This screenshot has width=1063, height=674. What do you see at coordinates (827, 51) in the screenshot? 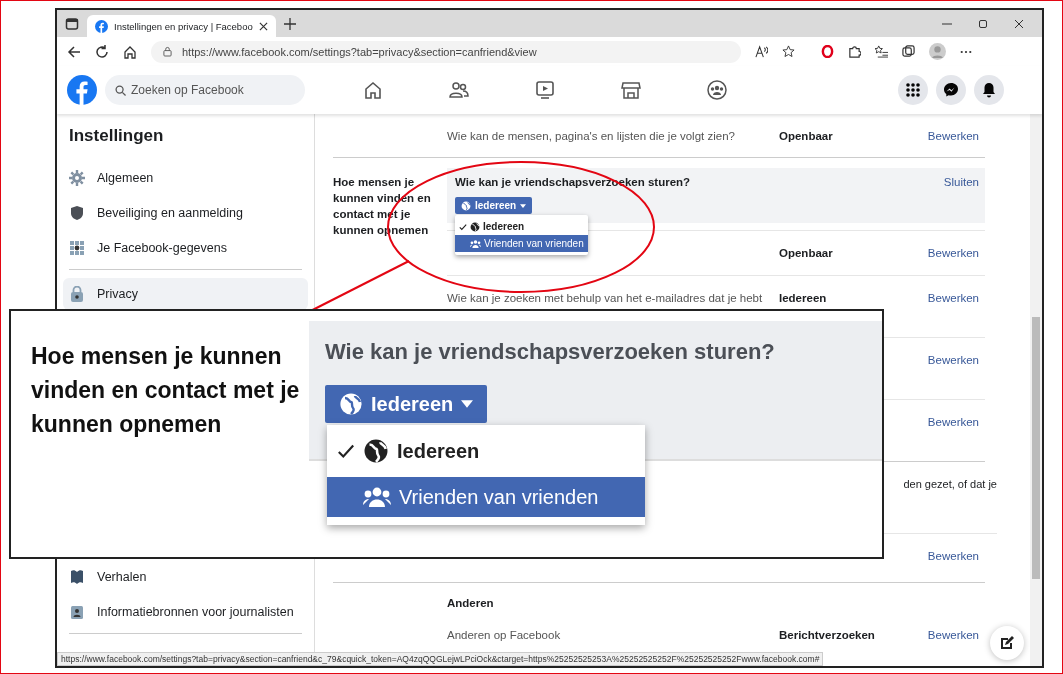
I see `opera-icon` at bounding box center [827, 51].